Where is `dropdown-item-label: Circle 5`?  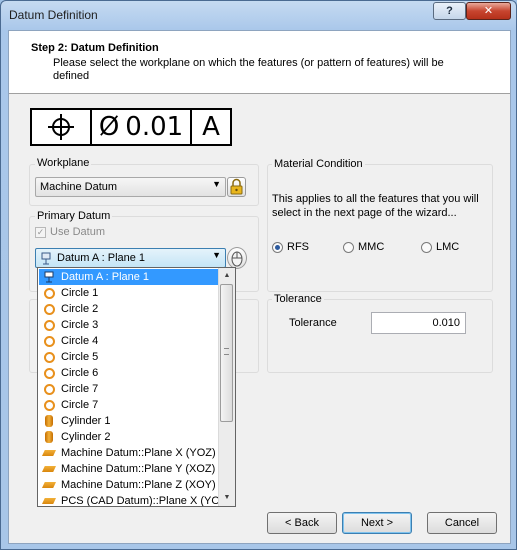
dropdown-item-label: Circle 5 is located at coordinates (80, 357).